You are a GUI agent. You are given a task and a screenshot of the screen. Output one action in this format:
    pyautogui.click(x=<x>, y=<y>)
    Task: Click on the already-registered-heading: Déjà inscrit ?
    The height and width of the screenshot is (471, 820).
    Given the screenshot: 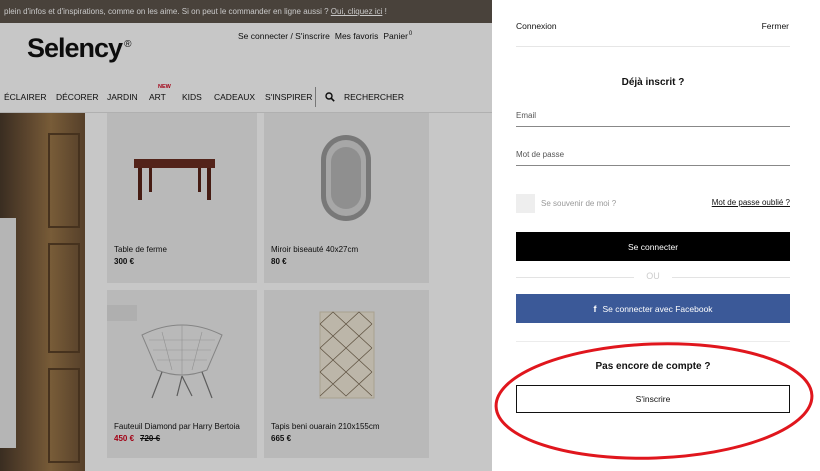 What is the action you would take?
    pyautogui.click(x=653, y=82)
    